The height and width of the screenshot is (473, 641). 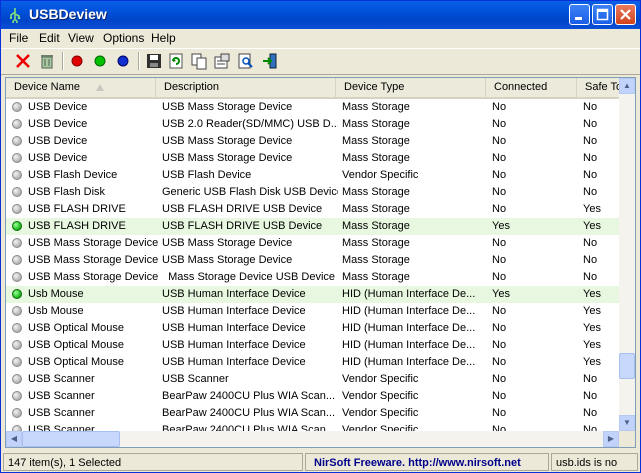 What do you see at coordinates (411, 87) in the screenshot?
I see `column-header-device-type: Device Type` at bounding box center [411, 87].